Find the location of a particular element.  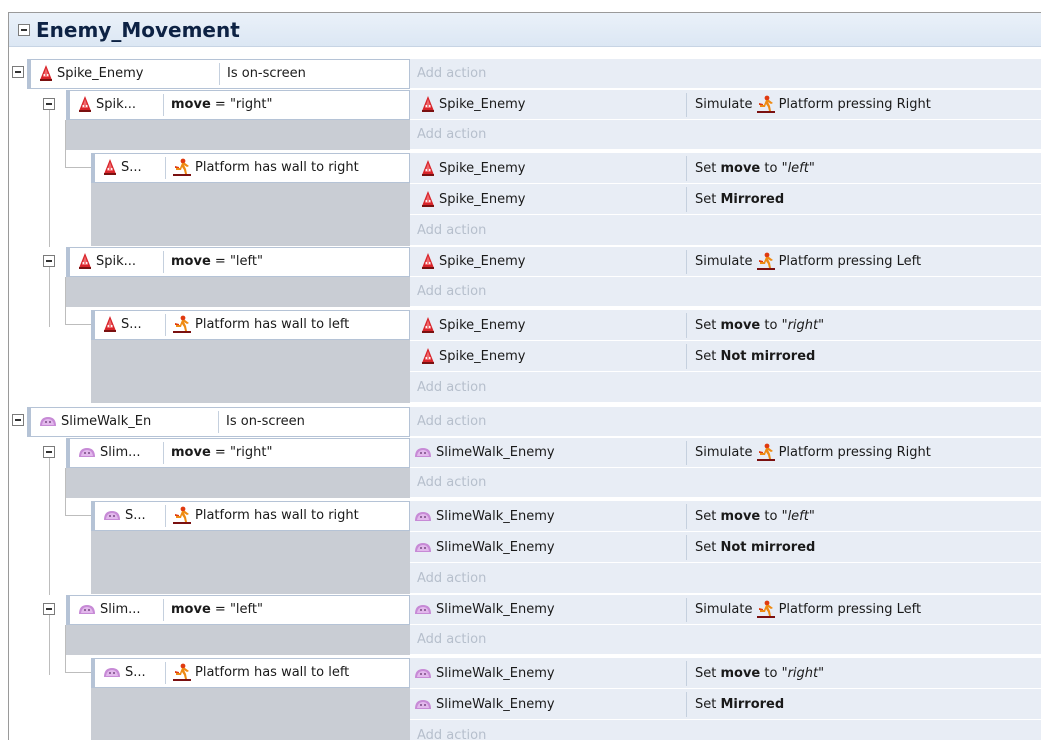

nested-action: SlimeWalk_Enemy Set move to "left" is located at coordinates (725, 516).